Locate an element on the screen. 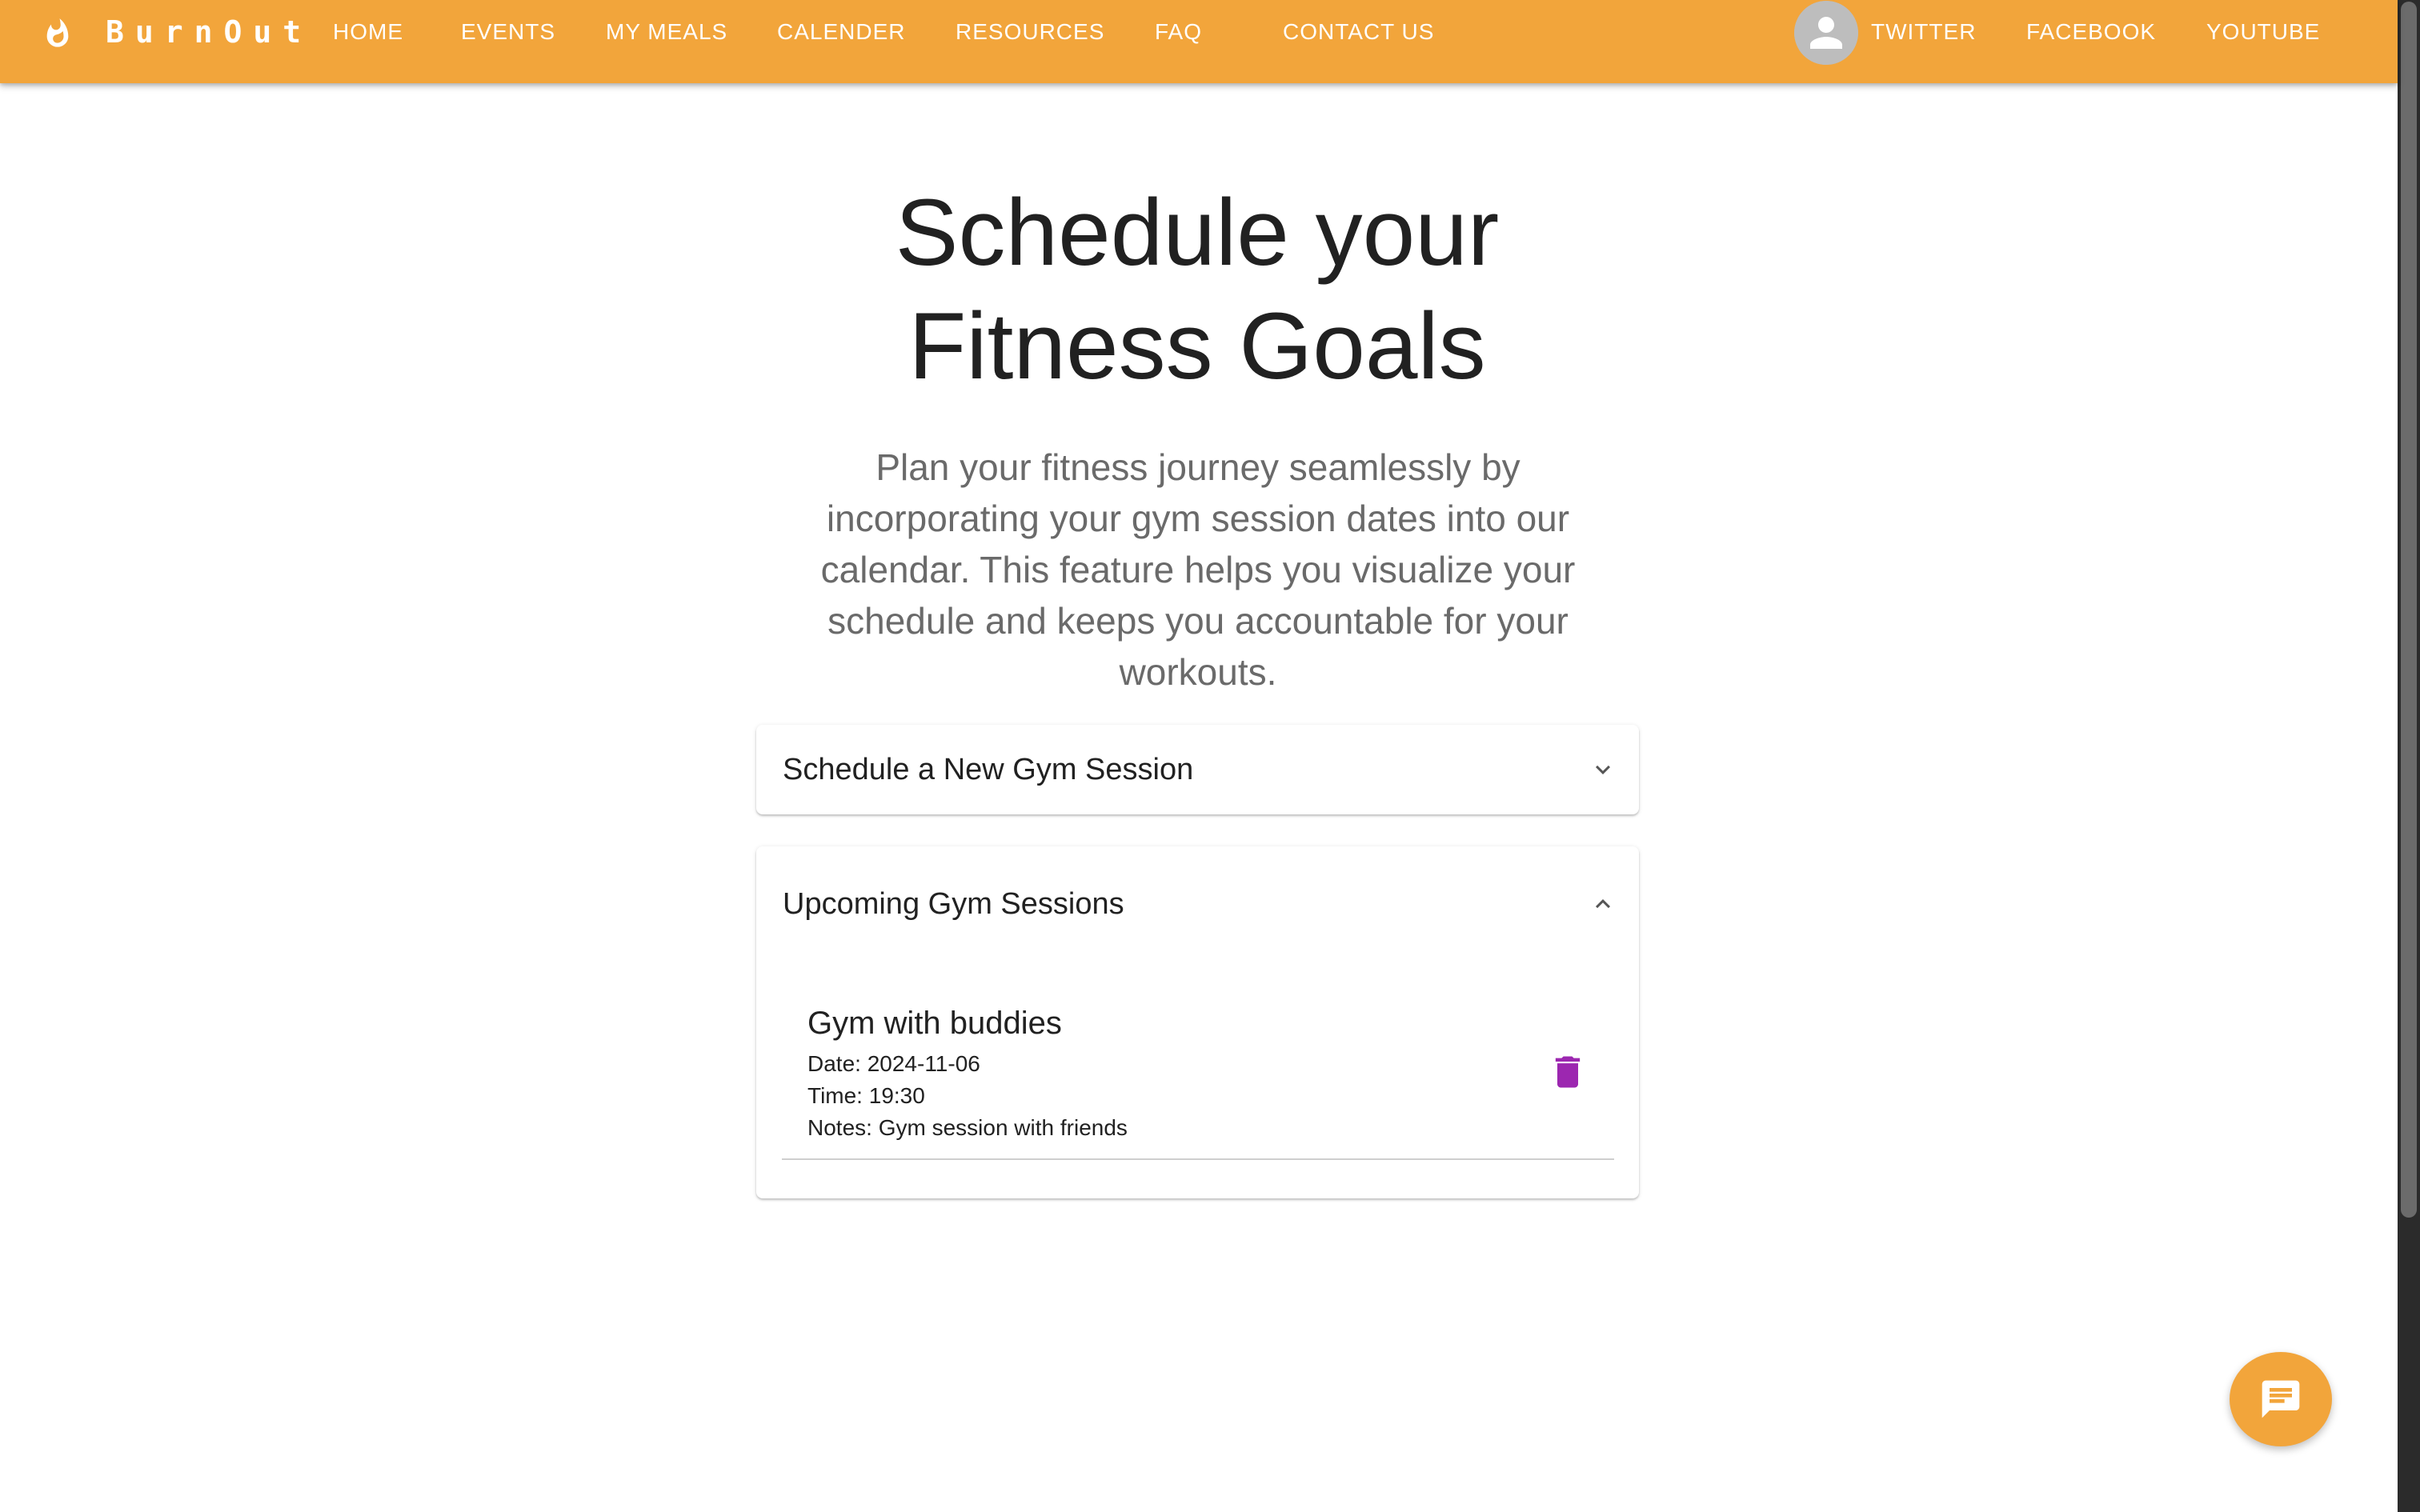 The image size is (2420, 1512). nav-facebook: FACEBOOK is located at coordinates (2091, 32).